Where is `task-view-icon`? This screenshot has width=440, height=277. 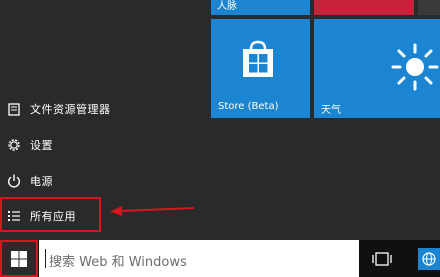 task-view-icon is located at coordinates (382, 259).